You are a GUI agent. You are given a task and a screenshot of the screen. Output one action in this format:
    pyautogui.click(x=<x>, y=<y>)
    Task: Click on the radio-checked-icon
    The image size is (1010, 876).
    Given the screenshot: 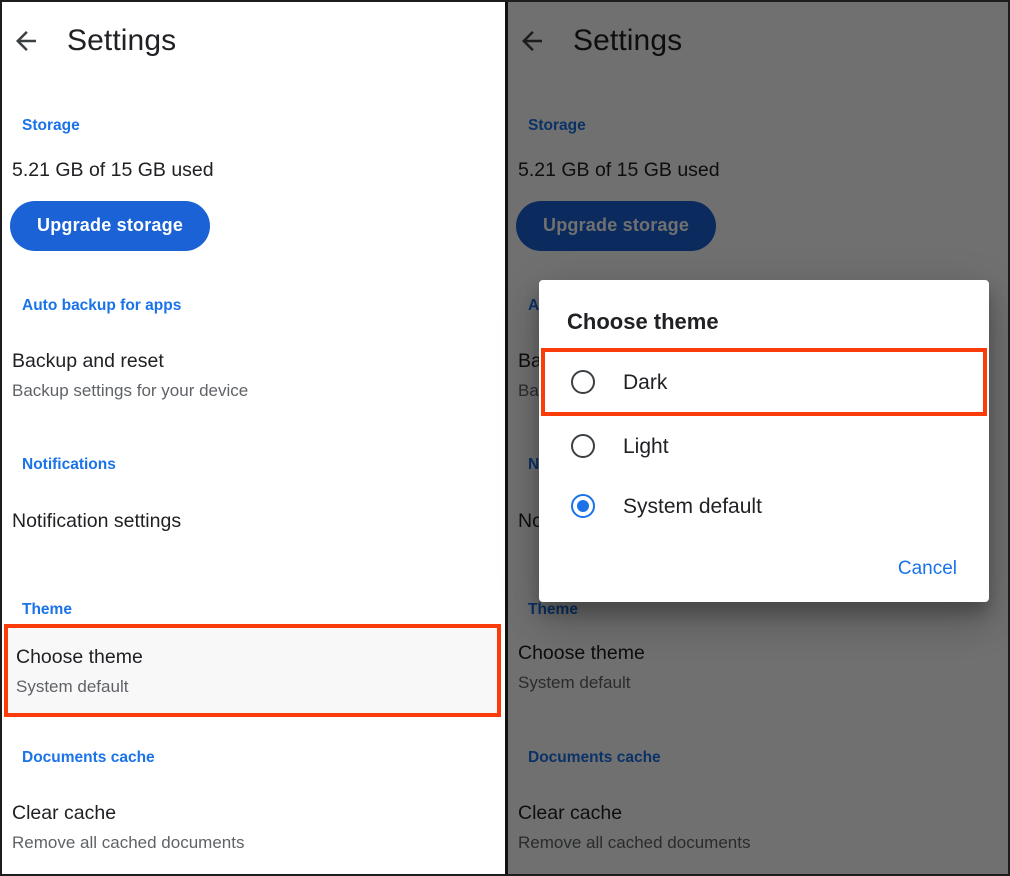 What is the action you would take?
    pyautogui.click(x=583, y=506)
    